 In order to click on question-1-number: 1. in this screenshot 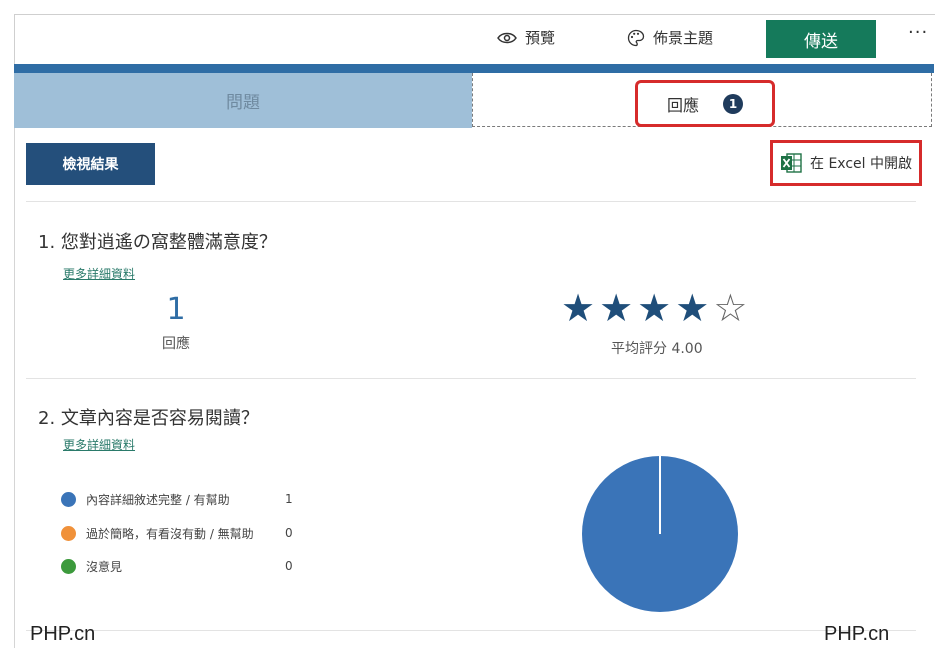, I will do `click(47, 242)`.